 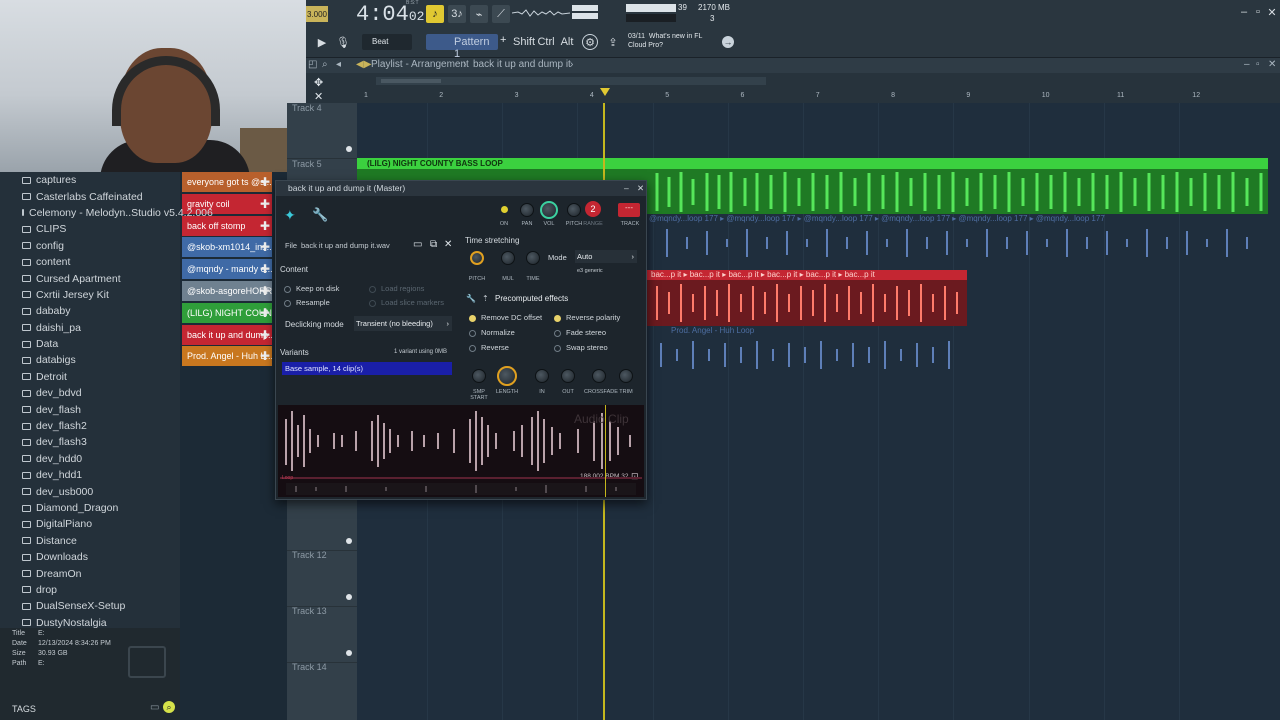 I want to click on trim-knob, so click(x=626, y=376).